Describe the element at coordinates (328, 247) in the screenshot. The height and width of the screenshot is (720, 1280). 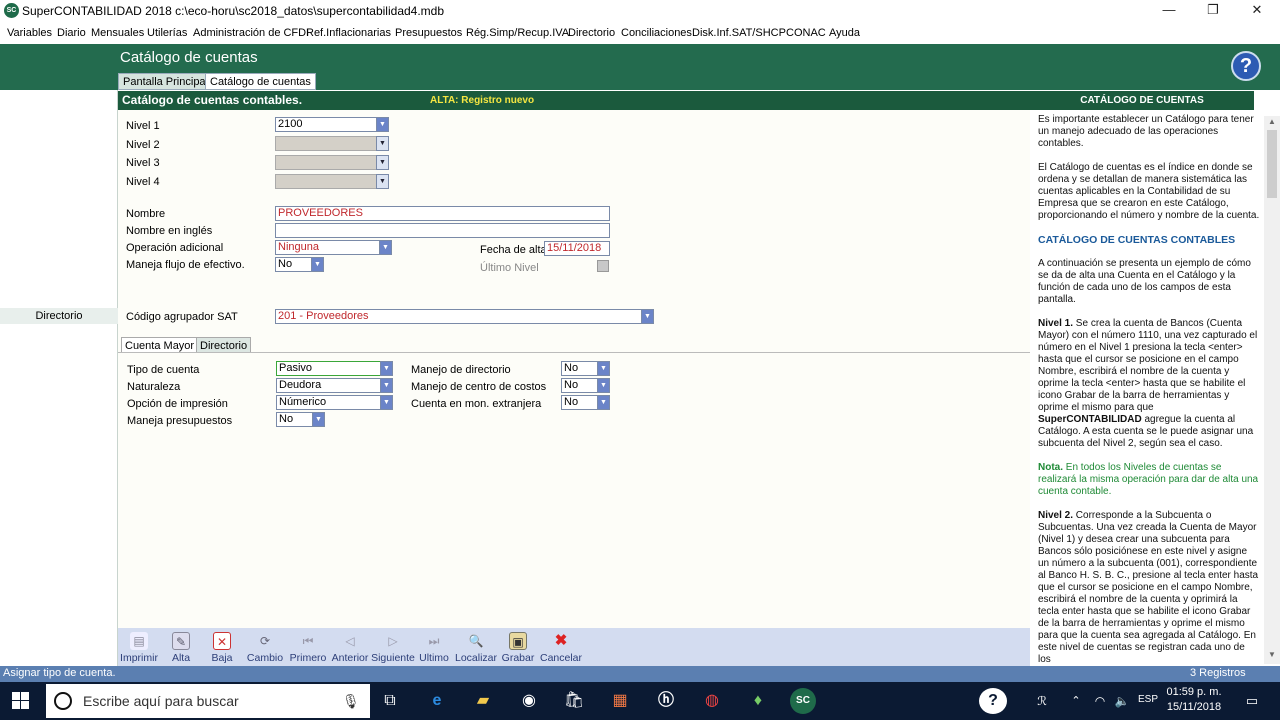
I see `operacion-field: Ninguna` at that location.